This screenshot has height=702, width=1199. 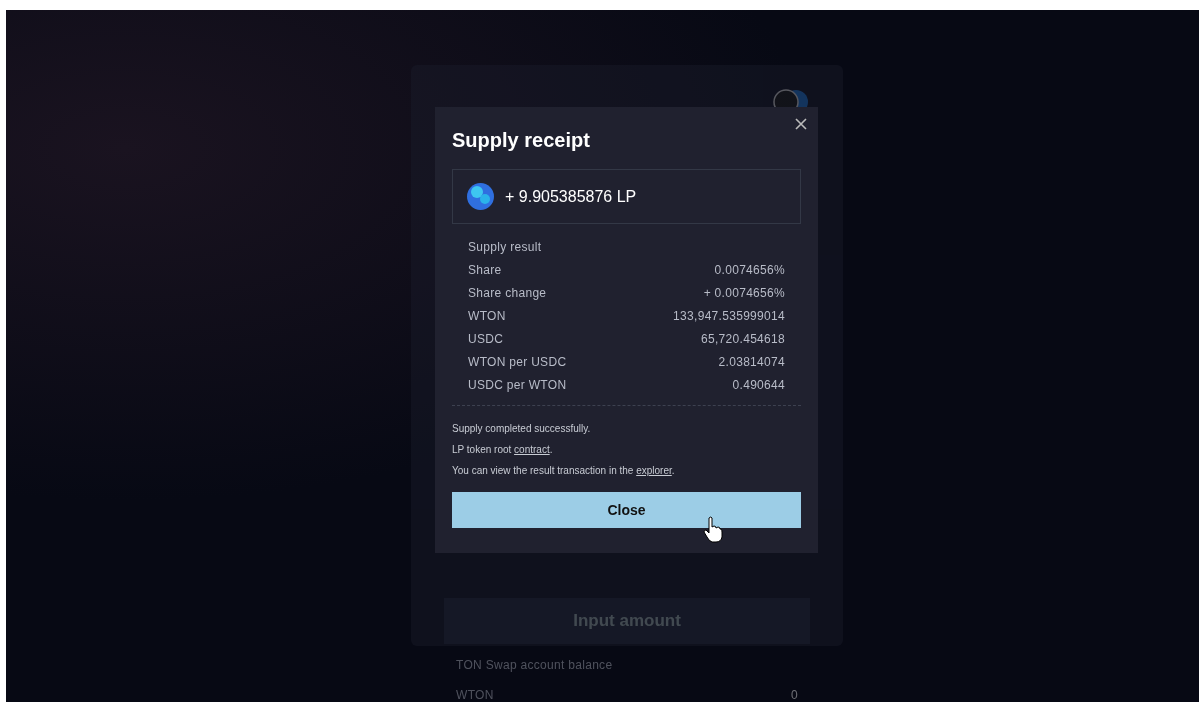 What do you see at coordinates (485, 270) in the screenshot?
I see `result-label: Share` at bounding box center [485, 270].